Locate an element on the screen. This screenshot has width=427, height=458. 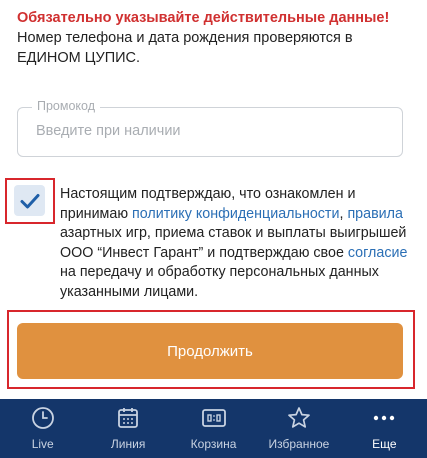
promo-field: Промокод is located at coordinates (210, 128).